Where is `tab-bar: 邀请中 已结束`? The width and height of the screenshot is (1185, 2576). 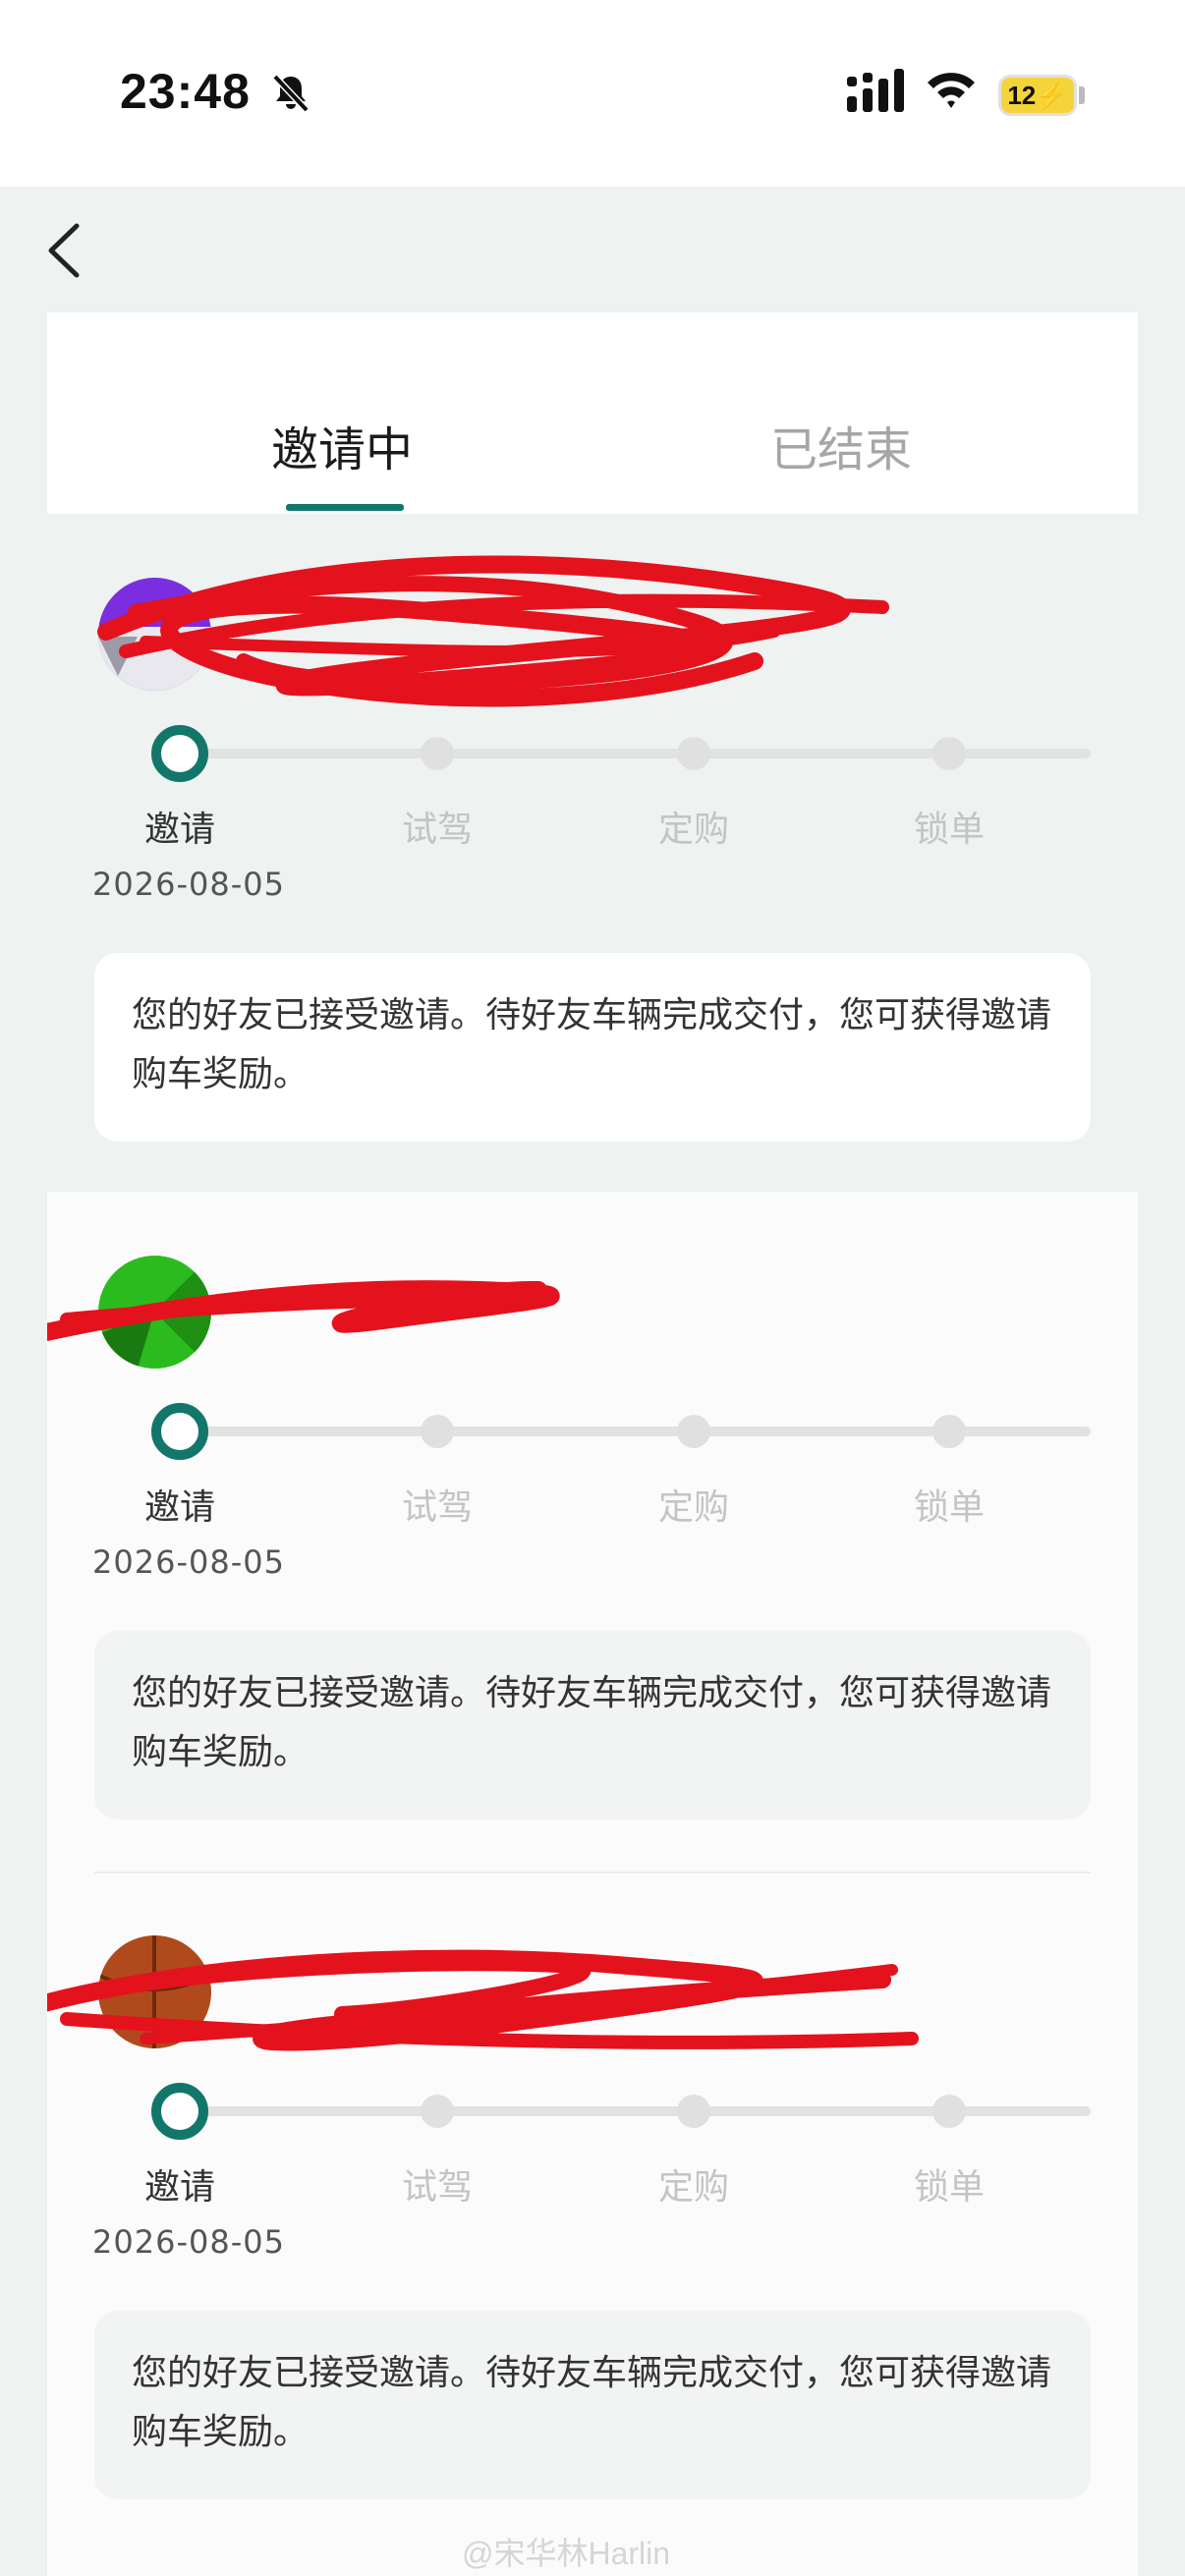 tab-bar: 邀请中 已结束 is located at coordinates (592, 413).